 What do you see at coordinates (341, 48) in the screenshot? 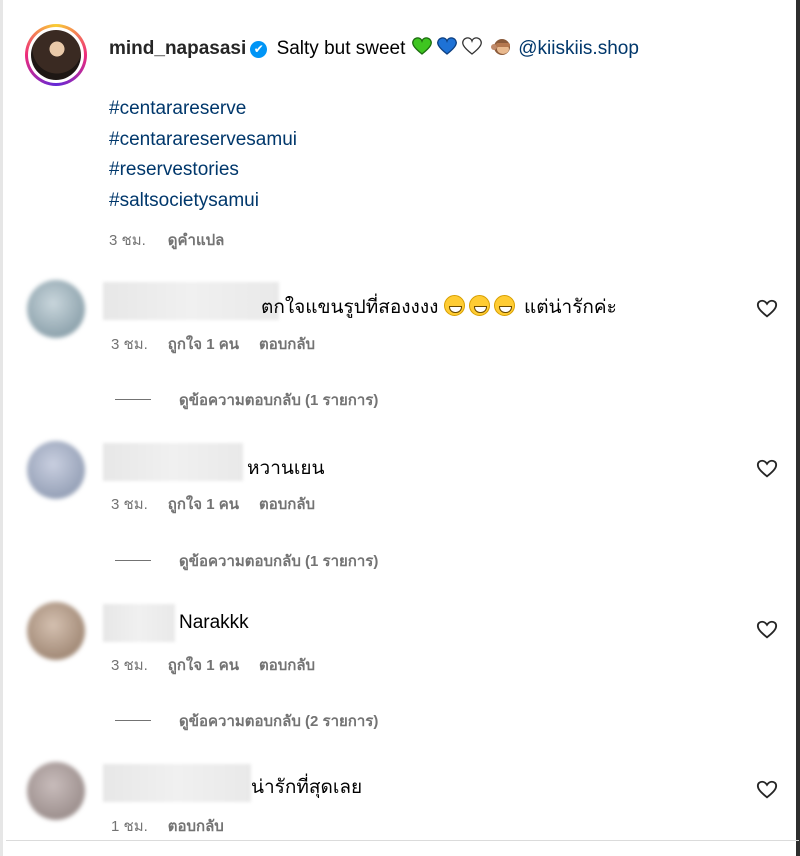
I see `caption-text: Salty but sweet` at bounding box center [341, 48].